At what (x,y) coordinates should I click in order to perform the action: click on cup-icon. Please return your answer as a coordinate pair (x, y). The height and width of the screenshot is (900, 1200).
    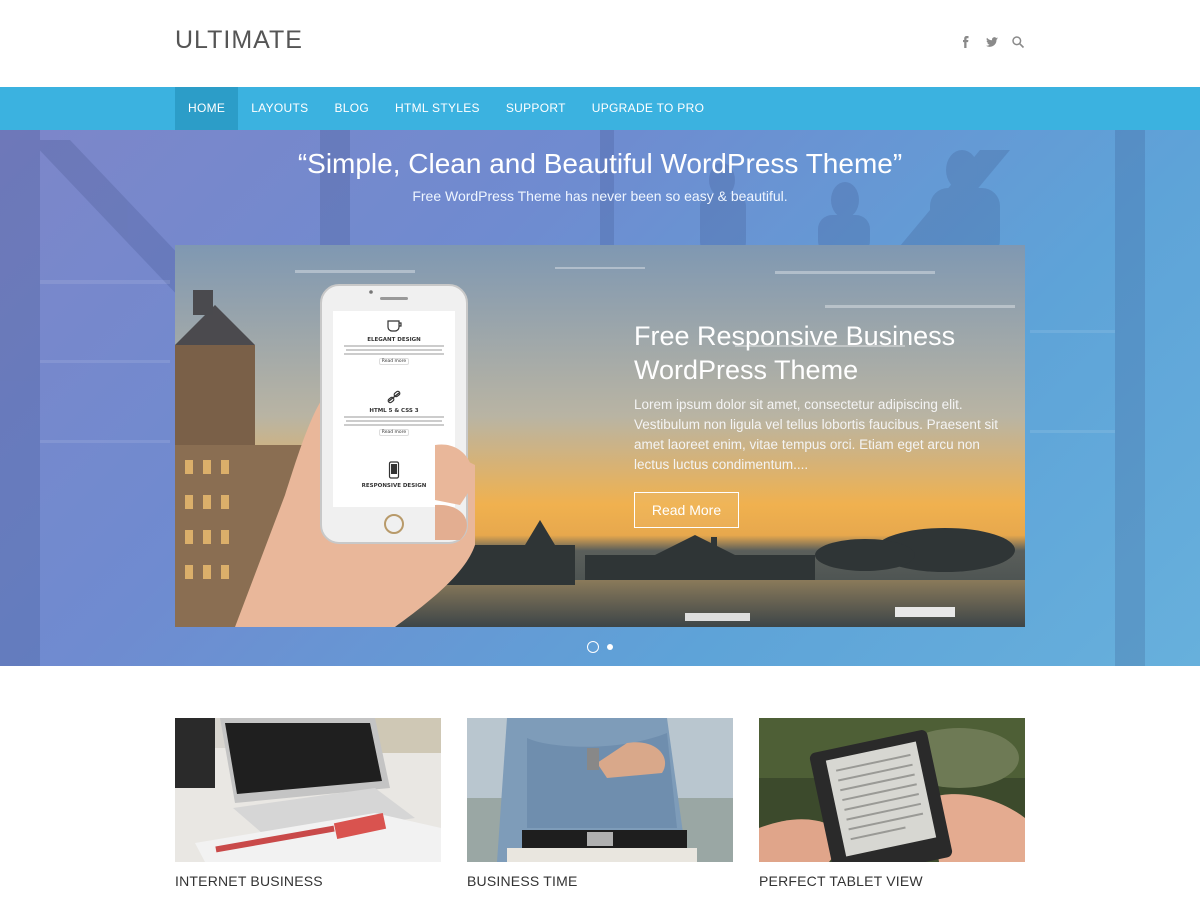
    Looking at the image, I should click on (394, 326).